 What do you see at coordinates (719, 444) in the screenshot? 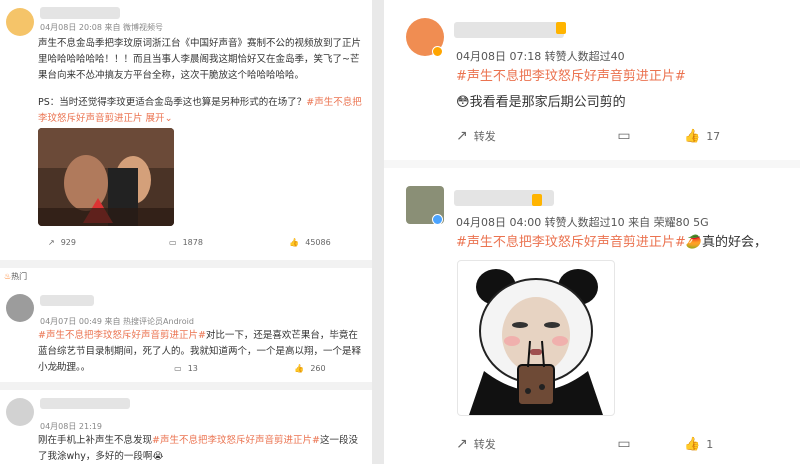
I see `like-button: 👍 1` at bounding box center [719, 444].